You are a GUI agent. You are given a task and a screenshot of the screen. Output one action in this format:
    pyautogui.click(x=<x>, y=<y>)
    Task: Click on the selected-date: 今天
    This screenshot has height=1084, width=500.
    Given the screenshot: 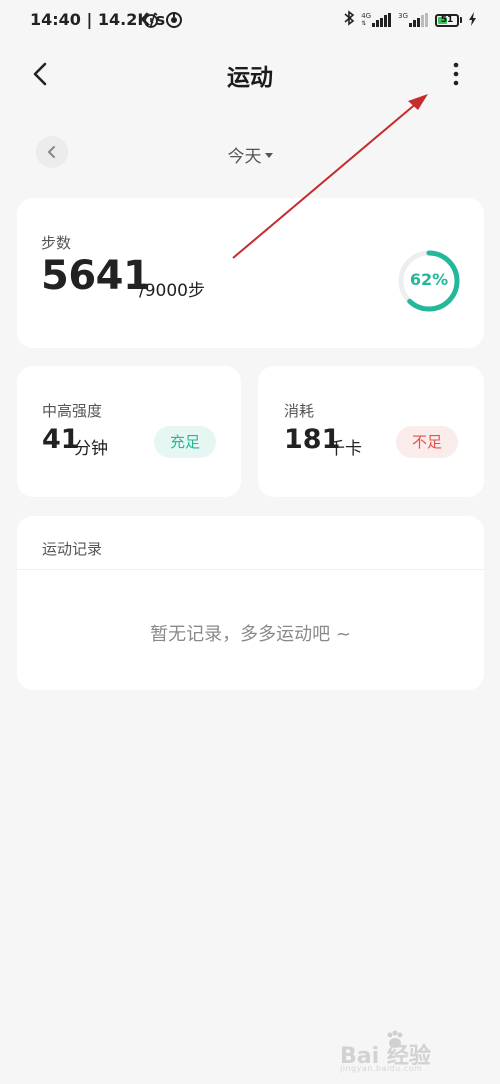 What is the action you would take?
    pyautogui.click(x=244, y=157)
    